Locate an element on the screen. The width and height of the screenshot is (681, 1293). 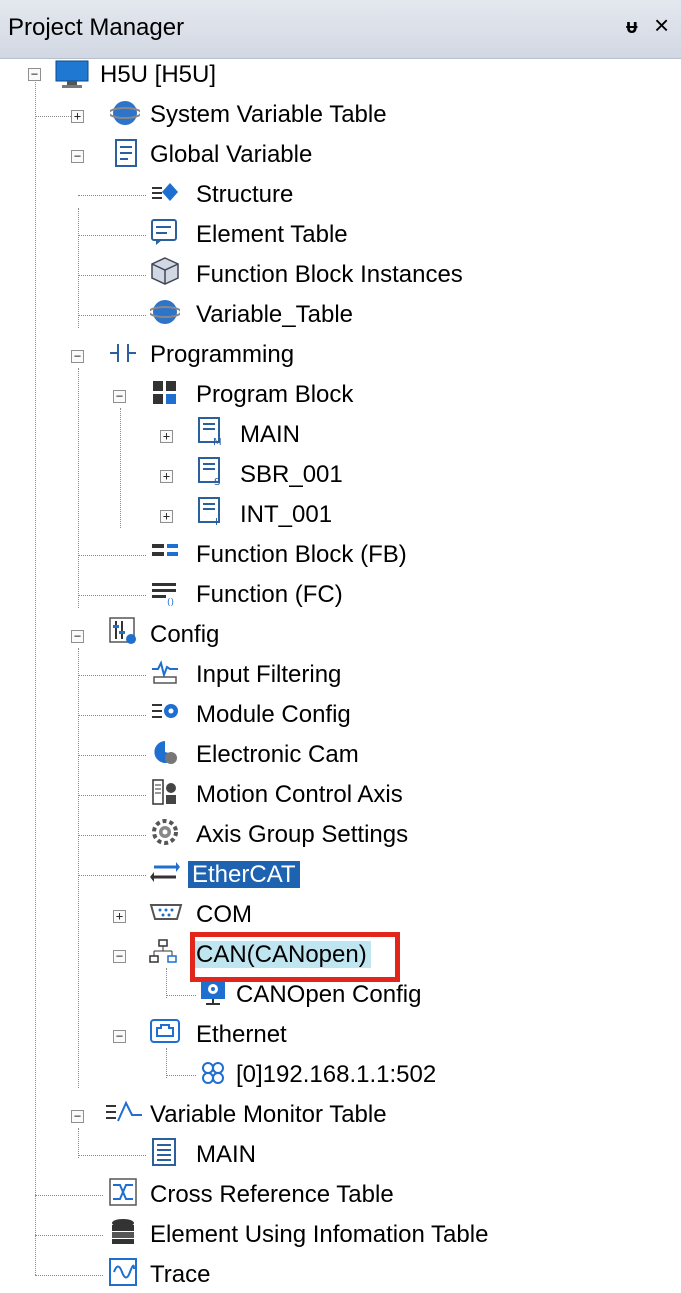
tree-item-trace: Trace is located at coordinates (180, 1275).